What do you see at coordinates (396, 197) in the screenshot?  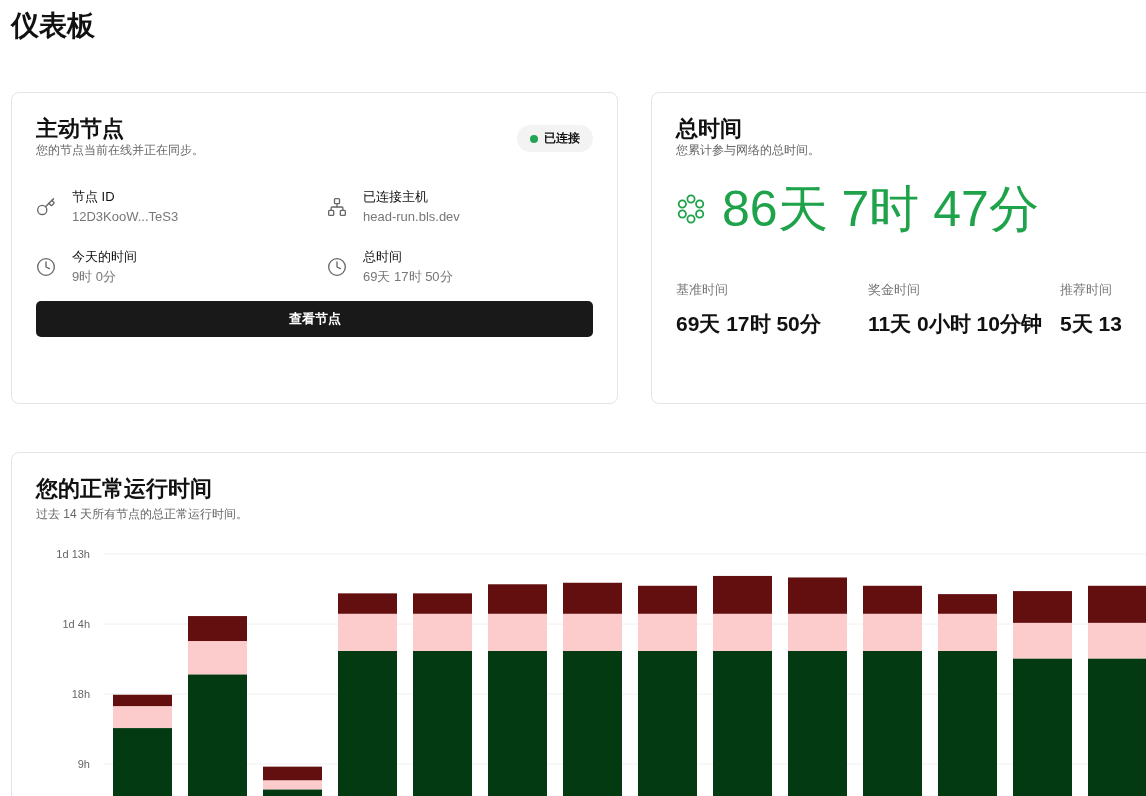 I see `detail-label: 已连接主机` at bounding box center [396, 197].